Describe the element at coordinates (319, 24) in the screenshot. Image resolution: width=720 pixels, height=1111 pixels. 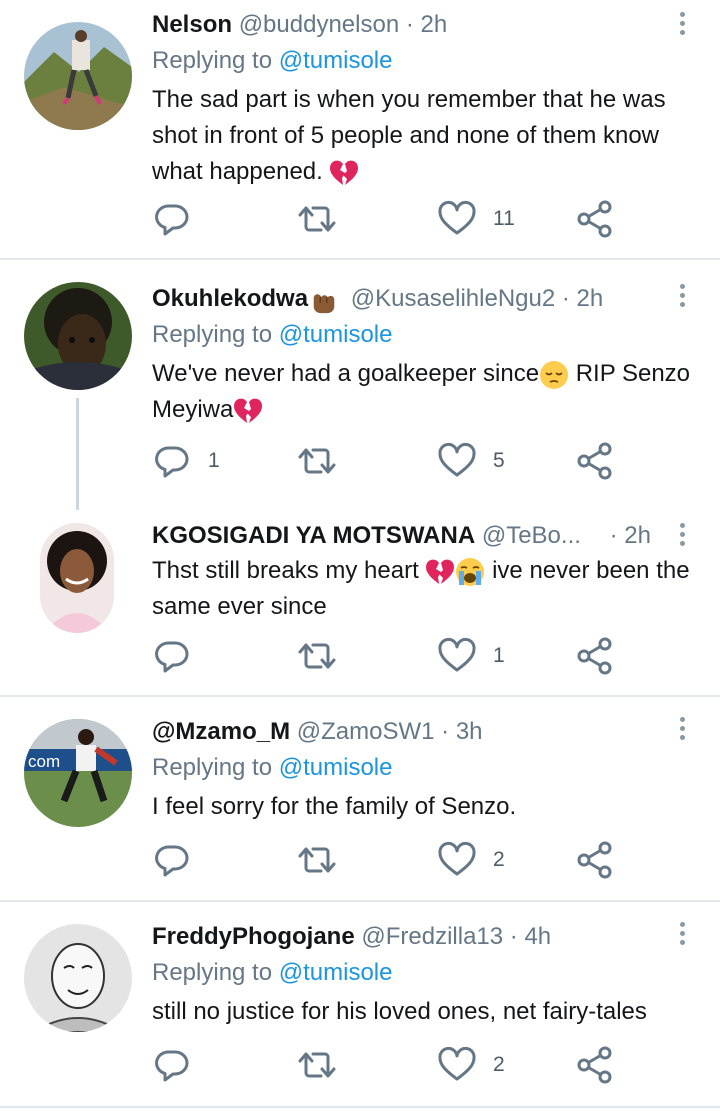
I see `user-handle: @buddynelson` at that location.